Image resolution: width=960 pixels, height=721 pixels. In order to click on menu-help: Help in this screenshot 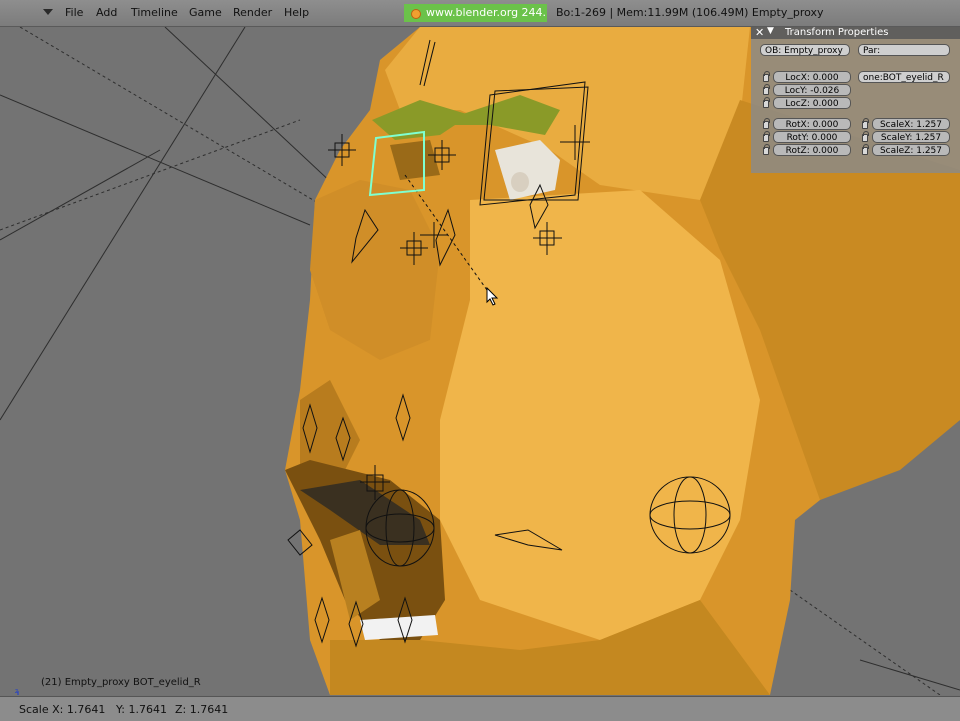, I will do `click(296, 12)`.